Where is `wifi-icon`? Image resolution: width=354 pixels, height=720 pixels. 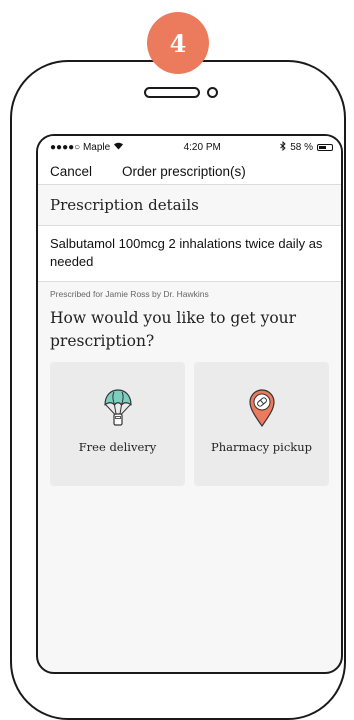 wifi-icon is located at coordinates (118, 147).